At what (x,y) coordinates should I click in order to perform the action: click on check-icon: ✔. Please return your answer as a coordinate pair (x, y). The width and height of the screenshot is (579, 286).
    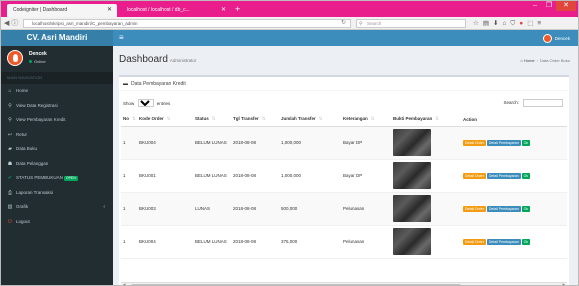
    Looking at the image, I should click on (10, 178).